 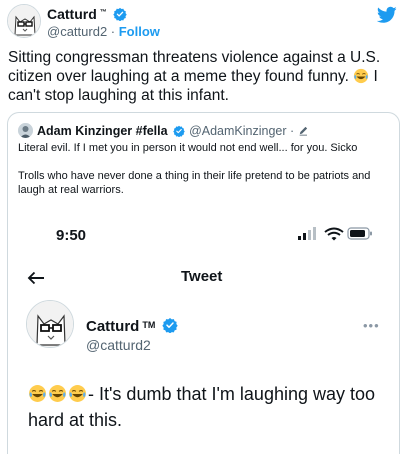 I want to click on screenshot-author-handle: @catturd2, so click(x=118, y=345).